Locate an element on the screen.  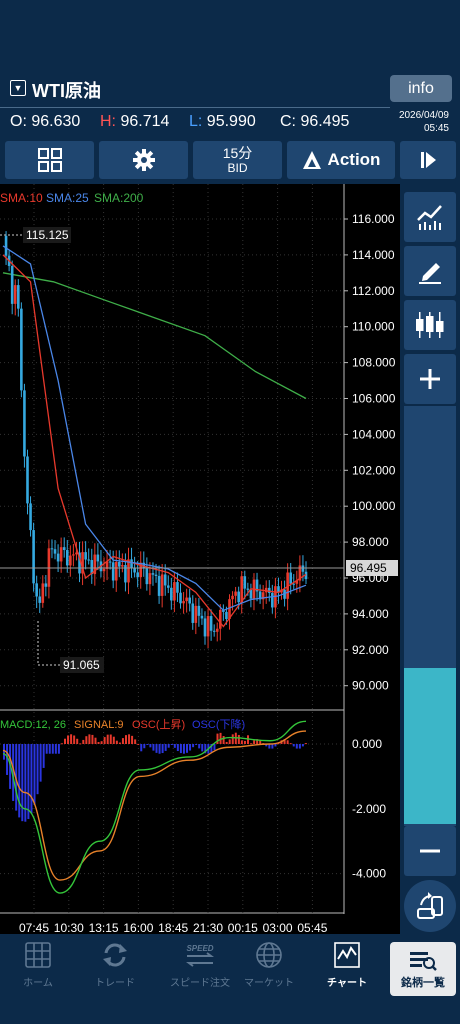
macd-tick-label: -2.000 is located at coordinates (369, 809).